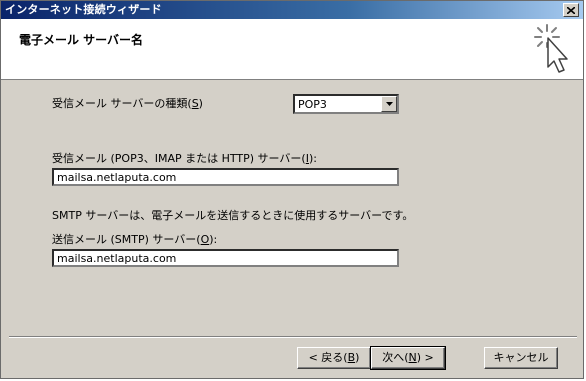 This screenshot has width=586, height=381. Describe the element at coordinates (225, 258) in the screenshot. I see `outgoing-server-input` at that location.